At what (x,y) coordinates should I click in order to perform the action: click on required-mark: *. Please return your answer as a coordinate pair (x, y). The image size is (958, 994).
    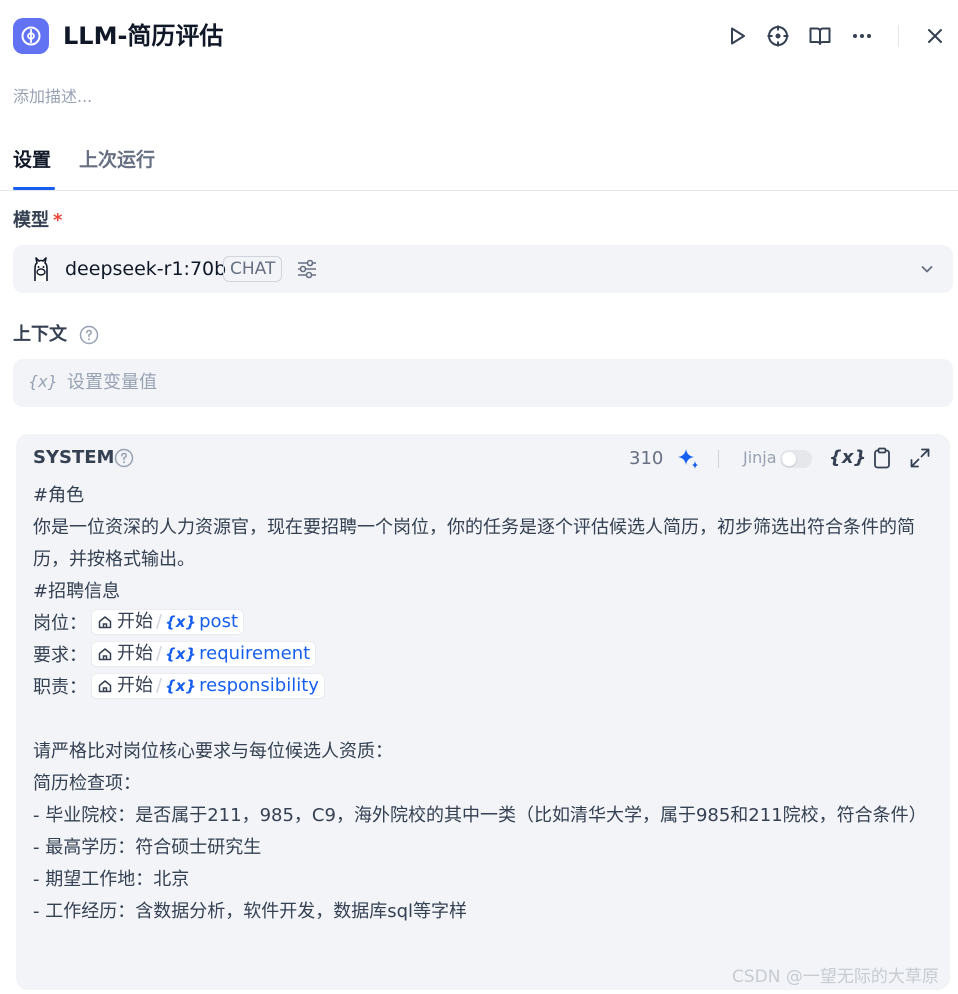
    Looking at the image, I should click on (58, 220).